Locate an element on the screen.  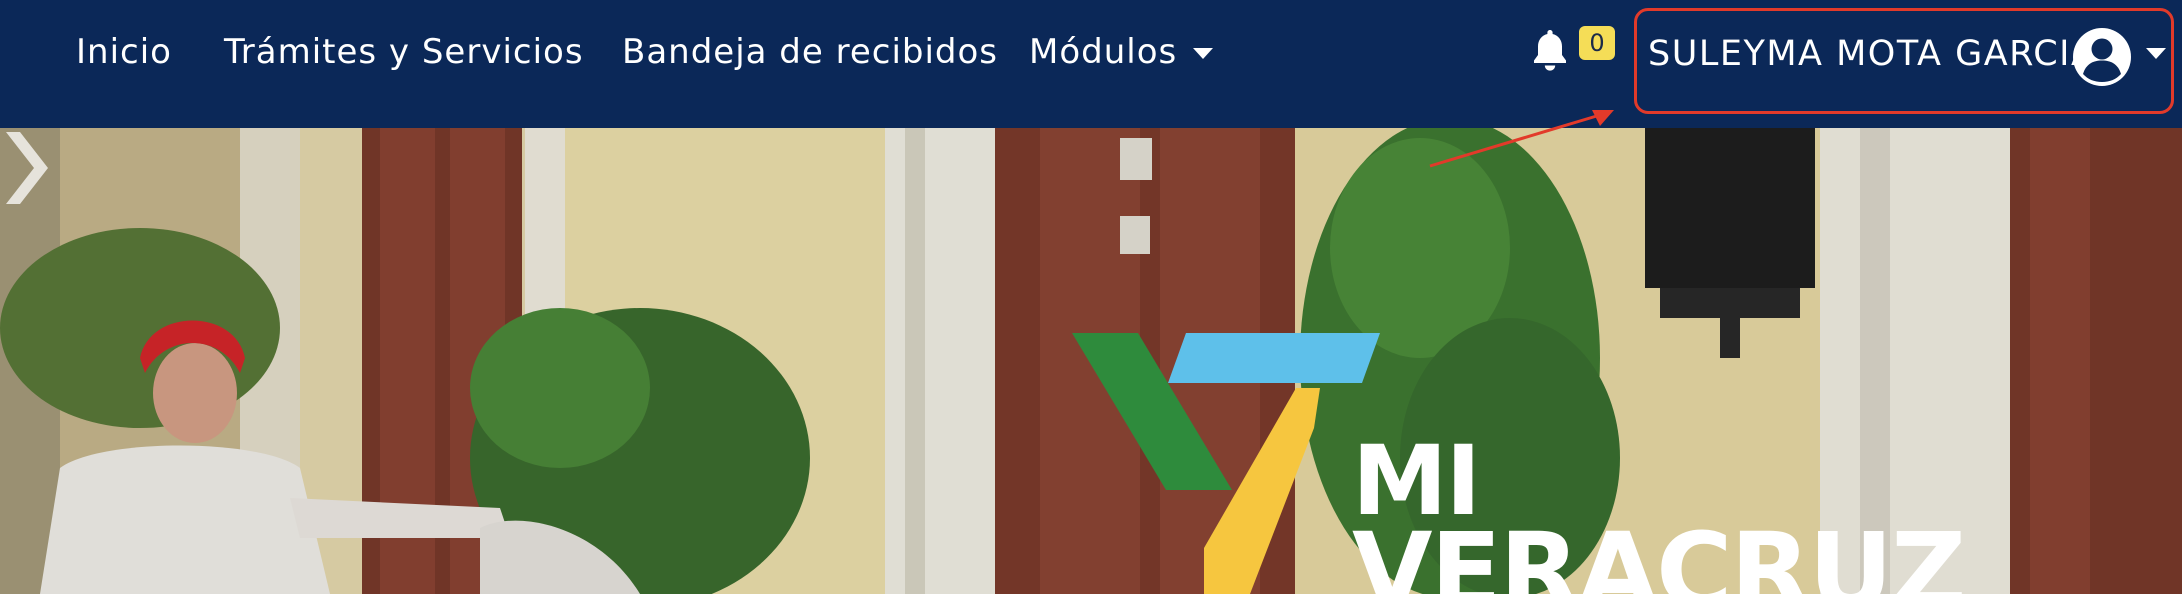
chevron-right-icon is located at coordinates (26, 168).